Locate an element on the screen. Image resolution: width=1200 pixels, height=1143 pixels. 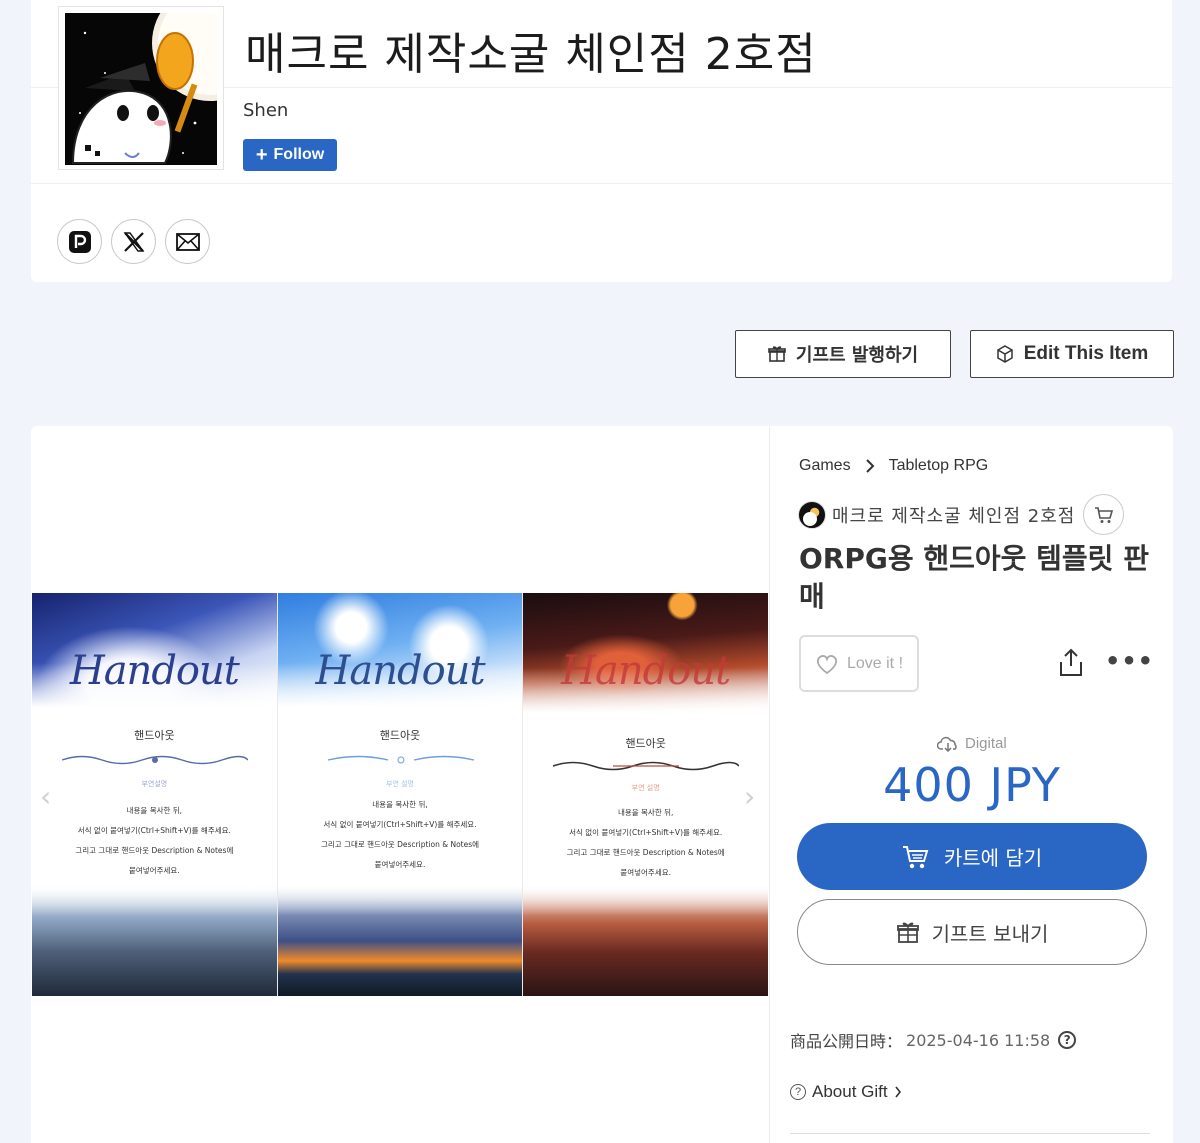
breadcrumb-games: Games is located at coordinates (825, 466).